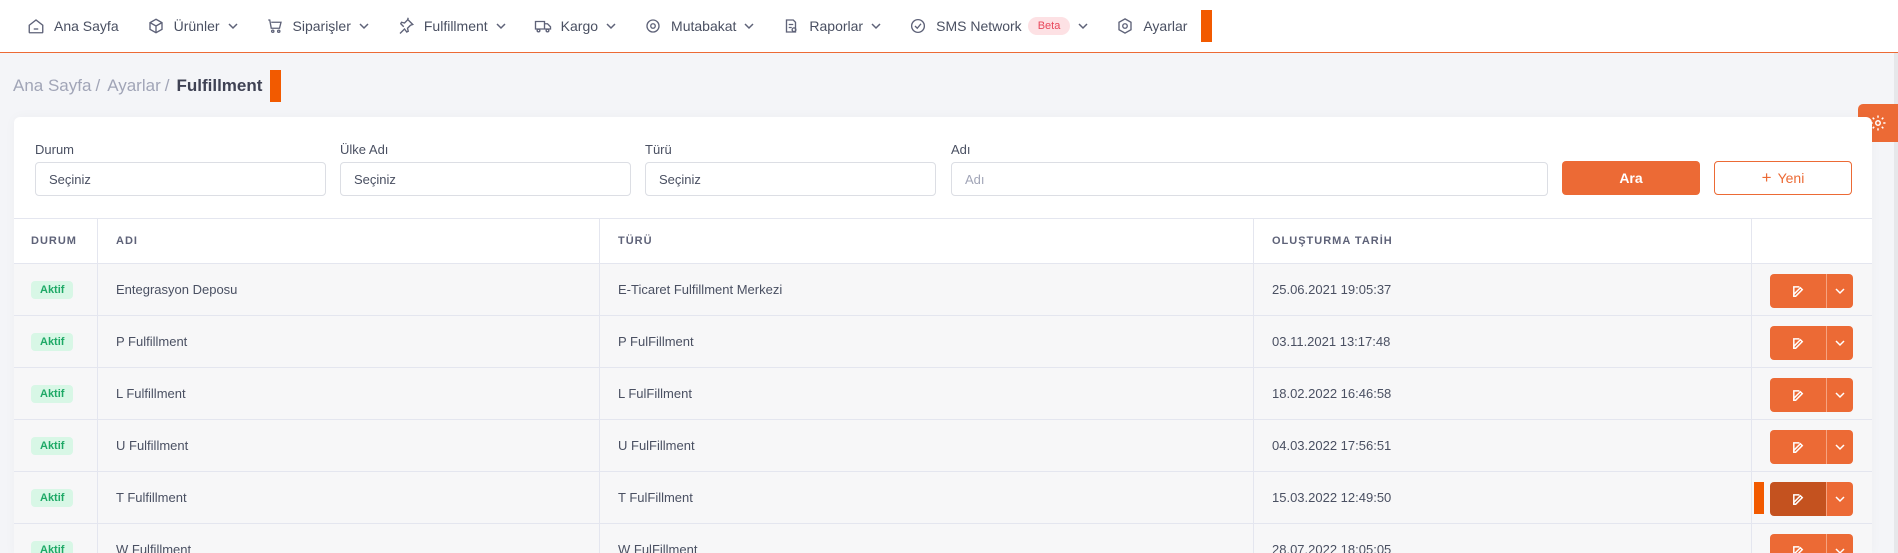  Describe the element at coordinates (1503, 497) in the screenshot. I see `created-cell: 15.03.2022 12:49:50` at that location.